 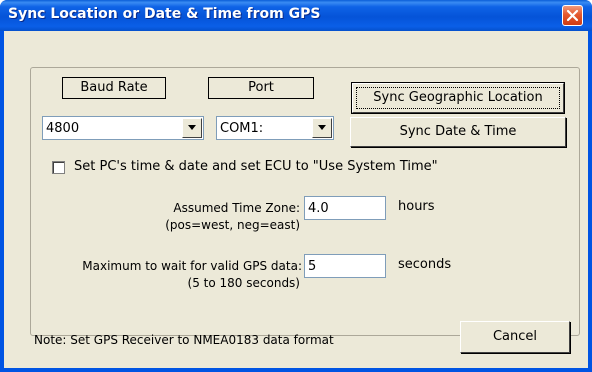 I want to click on baud-rate-label: Baud Rate, so click(x=114, y=88).